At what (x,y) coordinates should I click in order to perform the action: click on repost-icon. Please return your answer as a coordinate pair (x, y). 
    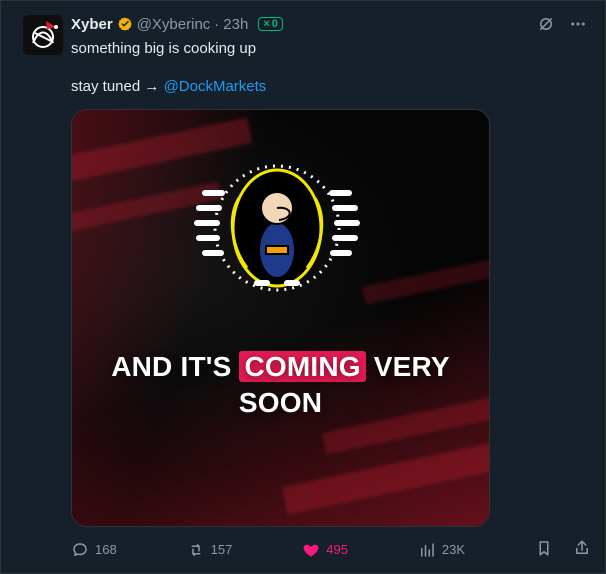
    Looking at the image, I should click on (196, 550).